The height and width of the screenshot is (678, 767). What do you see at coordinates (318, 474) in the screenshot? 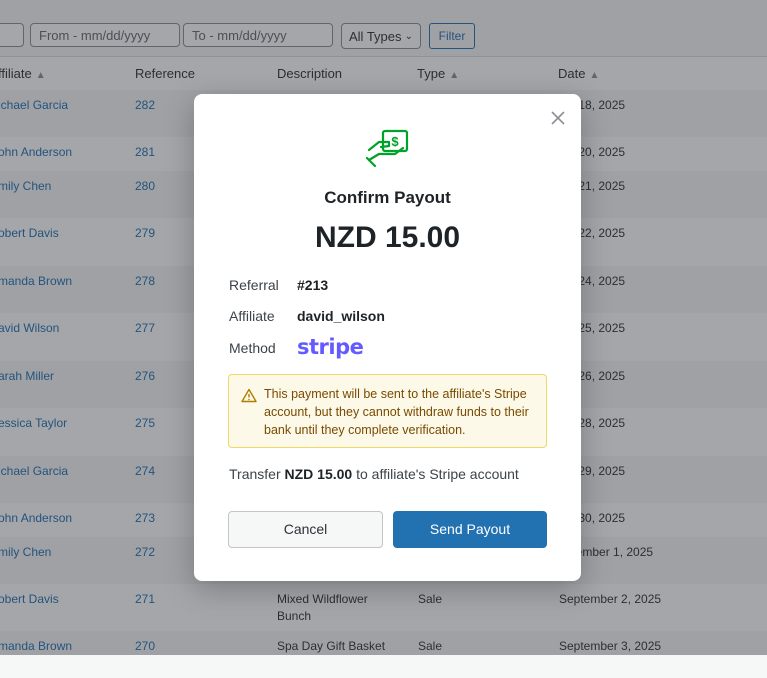
I see `transfer-amount: NZD 15.00` at bounding box center [318, 474].